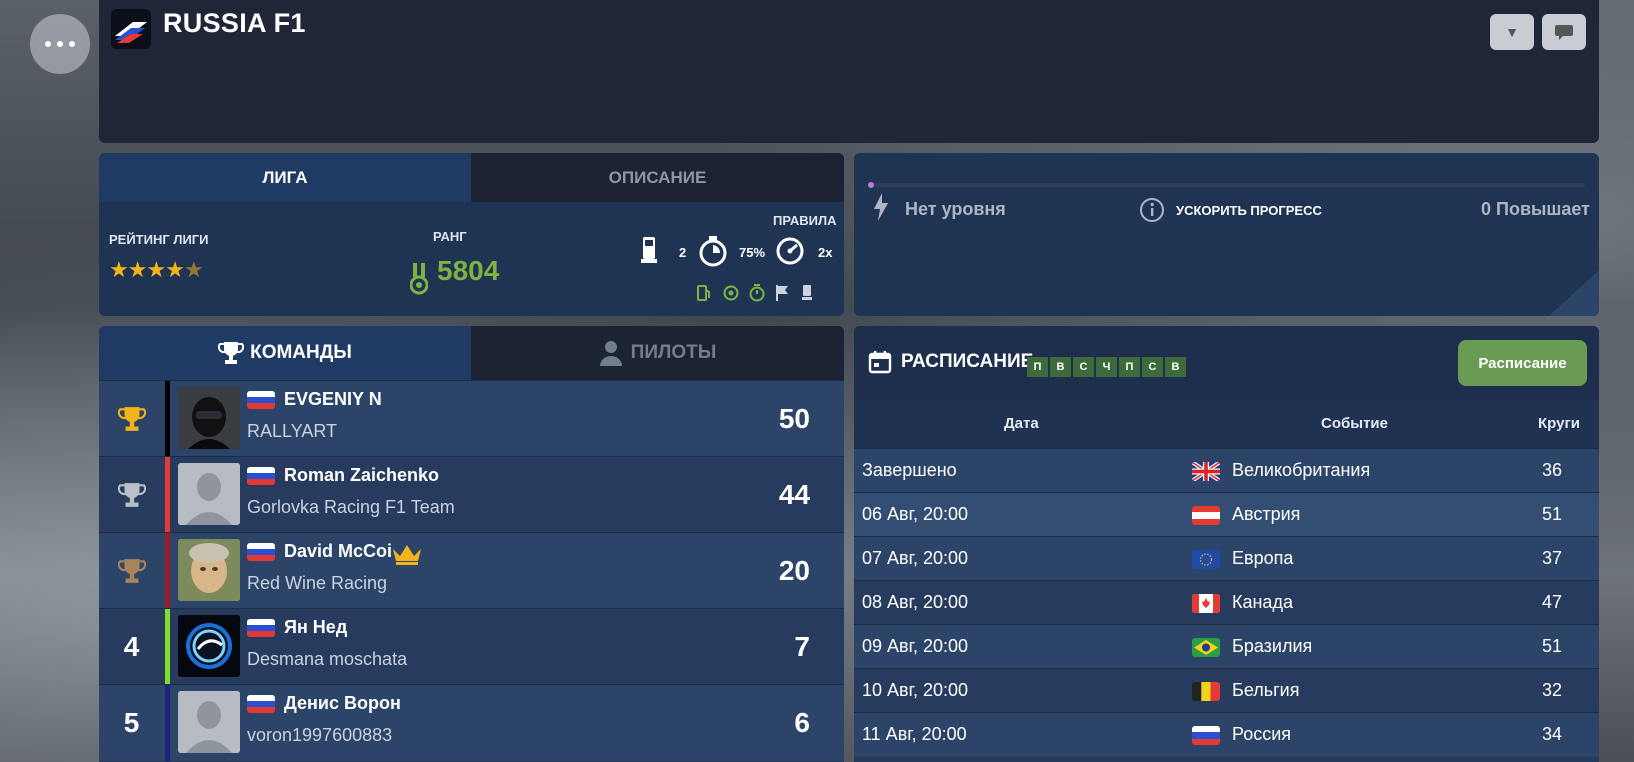  What do you see at coordinates (231, 353) in the screenshot?
I see `trophy-icon` at bounding box center [231, 353].